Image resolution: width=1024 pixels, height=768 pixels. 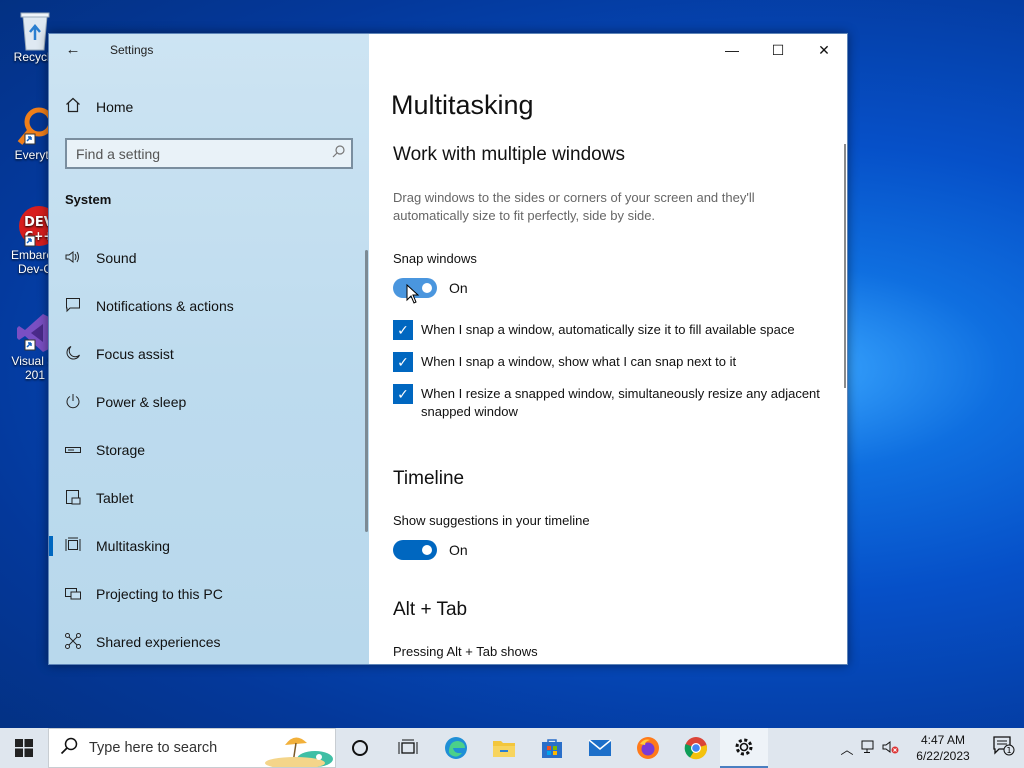 I want to click on timeline-suggestions-toggle, so click(x=415, y=550).